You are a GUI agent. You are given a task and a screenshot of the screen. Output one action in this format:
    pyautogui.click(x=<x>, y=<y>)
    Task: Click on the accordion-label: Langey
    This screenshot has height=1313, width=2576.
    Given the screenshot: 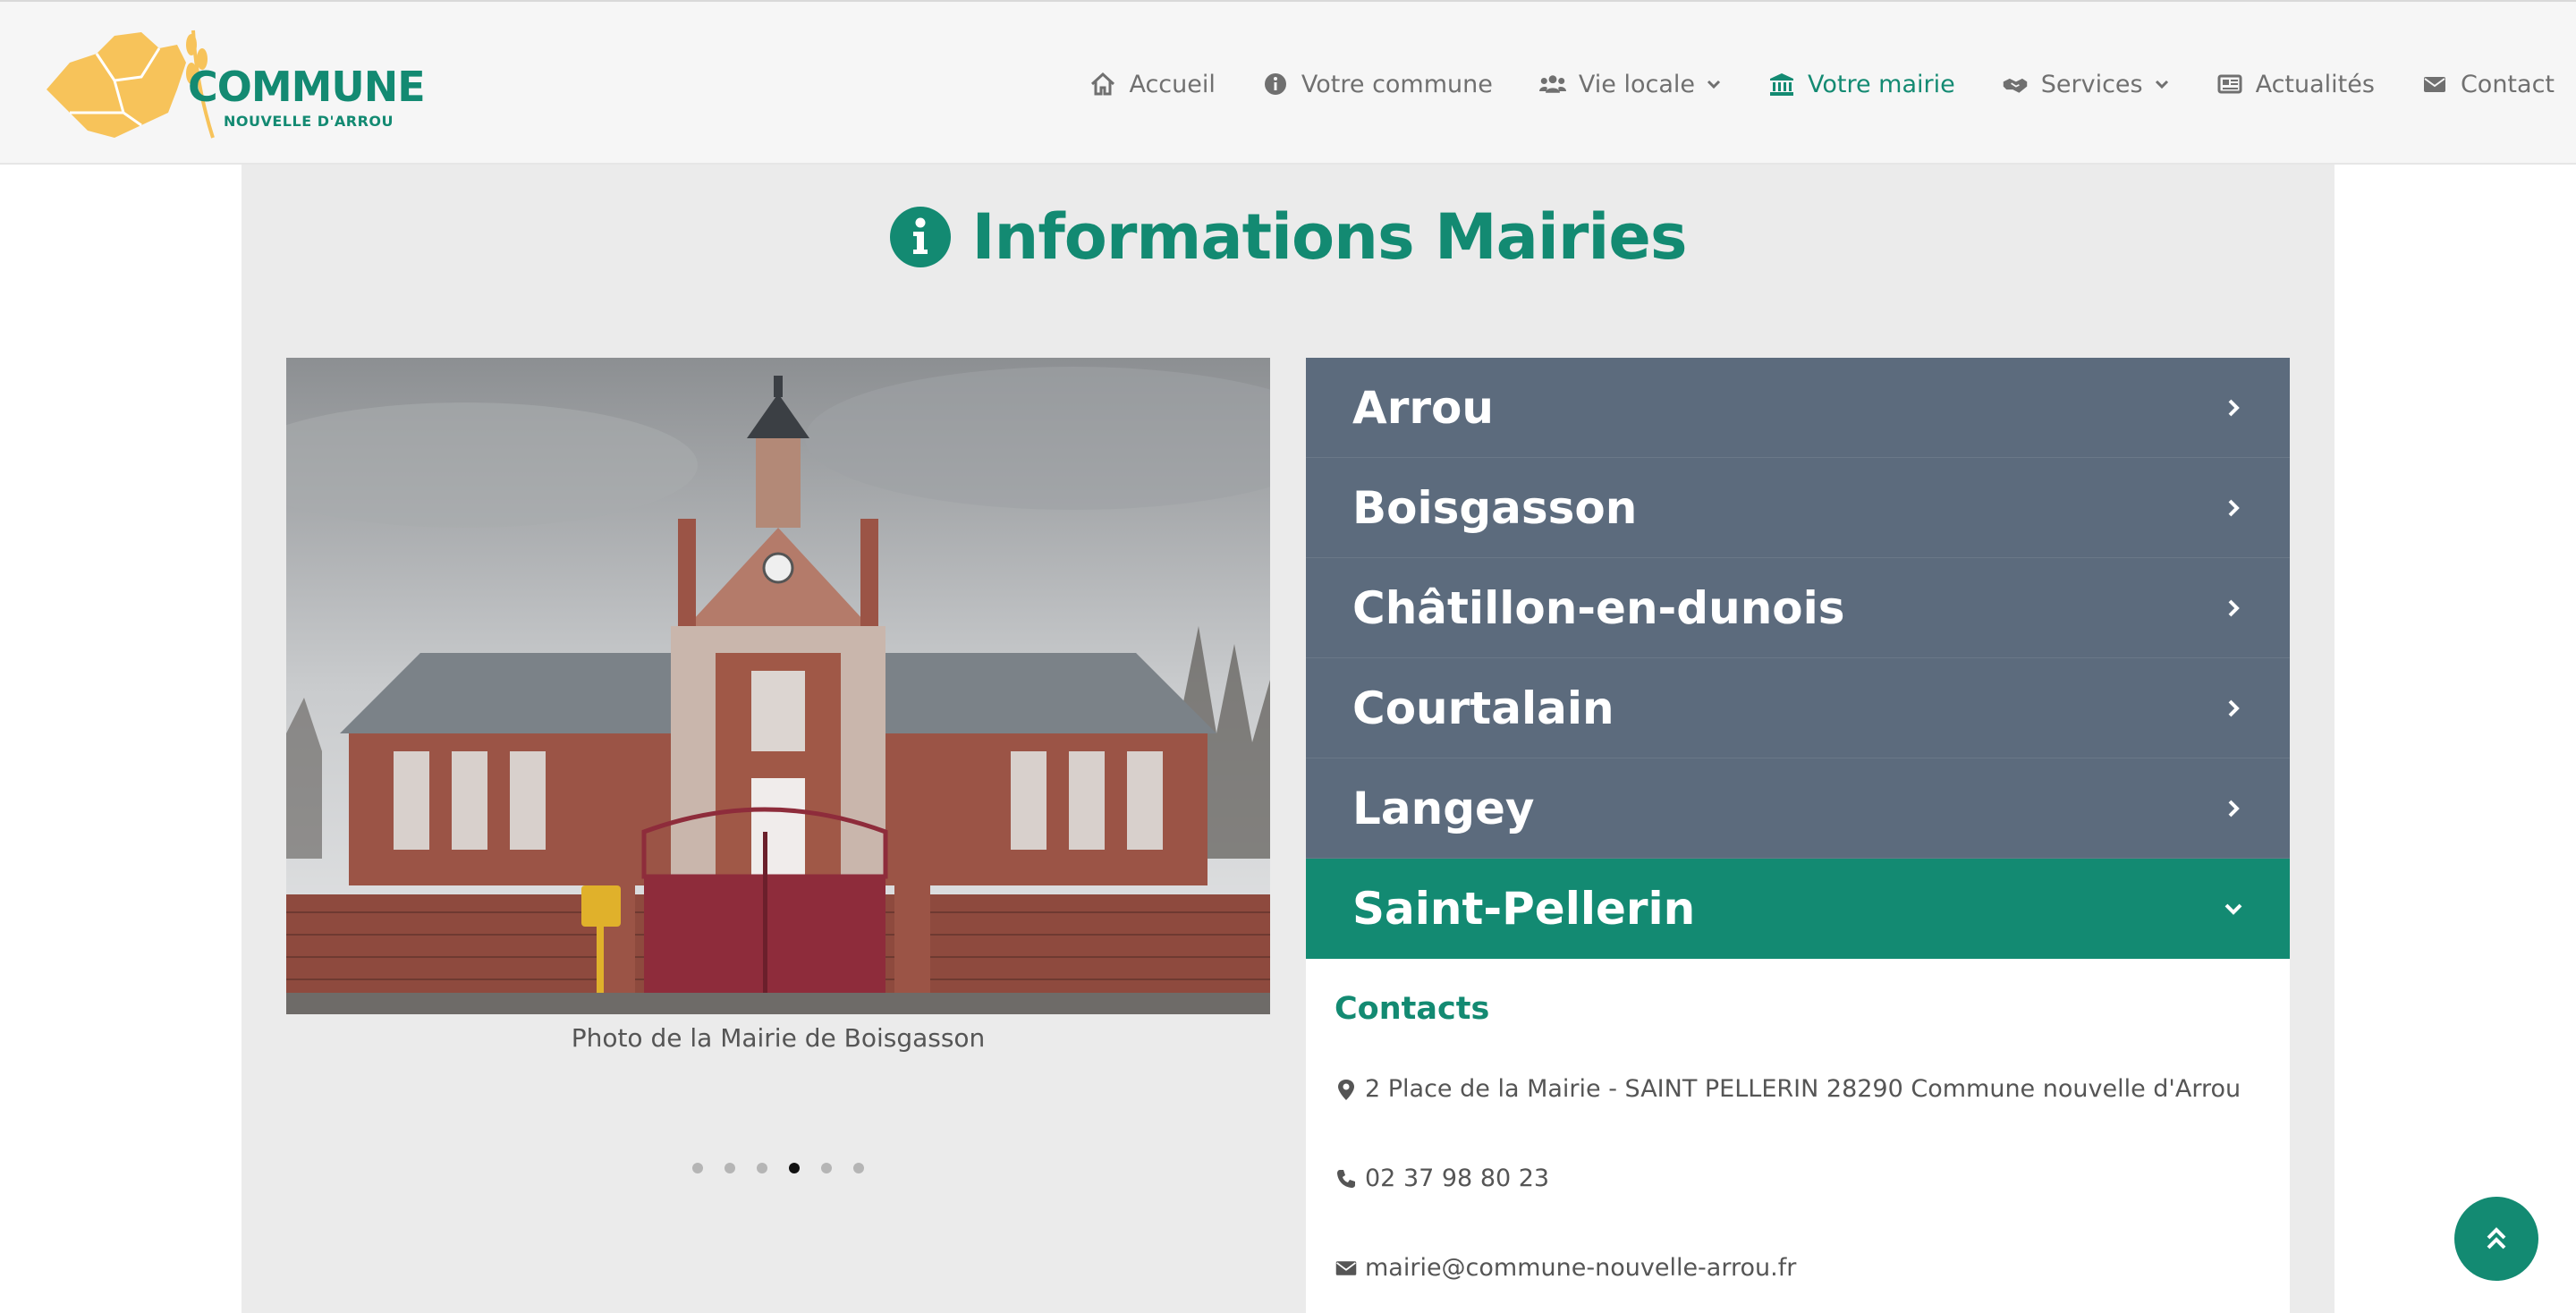 What is the action you would take?
    pyautogui.click(x=1443, y=808)
    